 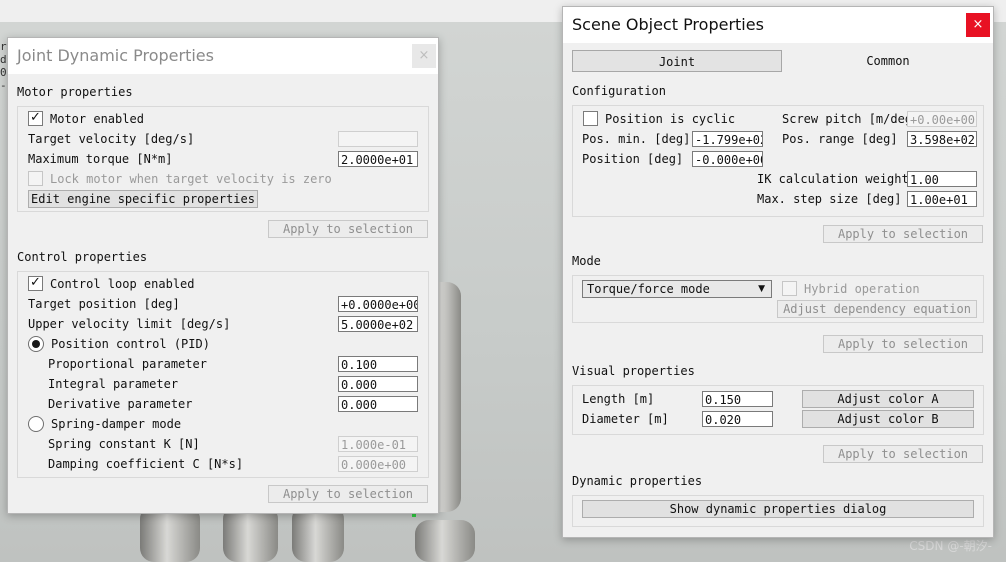 I want to click on scene-dialog-title: Scene Object Properties, so click(x=668, y=24).